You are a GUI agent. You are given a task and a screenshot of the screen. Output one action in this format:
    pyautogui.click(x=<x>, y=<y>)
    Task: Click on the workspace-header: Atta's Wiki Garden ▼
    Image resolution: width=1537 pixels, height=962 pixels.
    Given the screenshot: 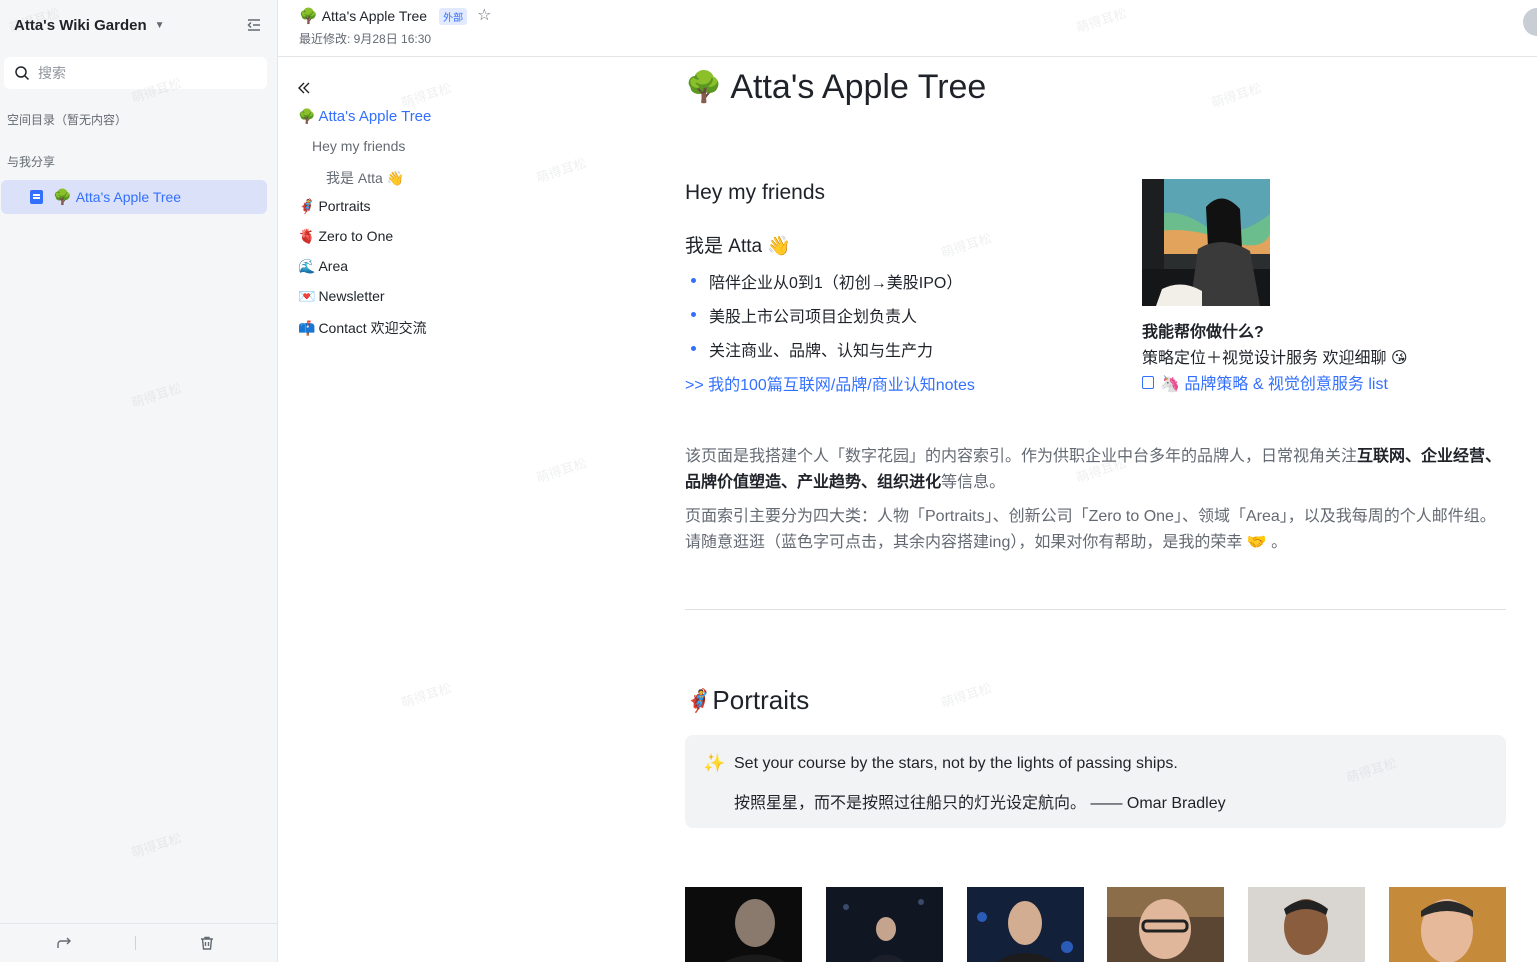 What is the action you would take?
    pyautogui.click(x=138, y=25)
    